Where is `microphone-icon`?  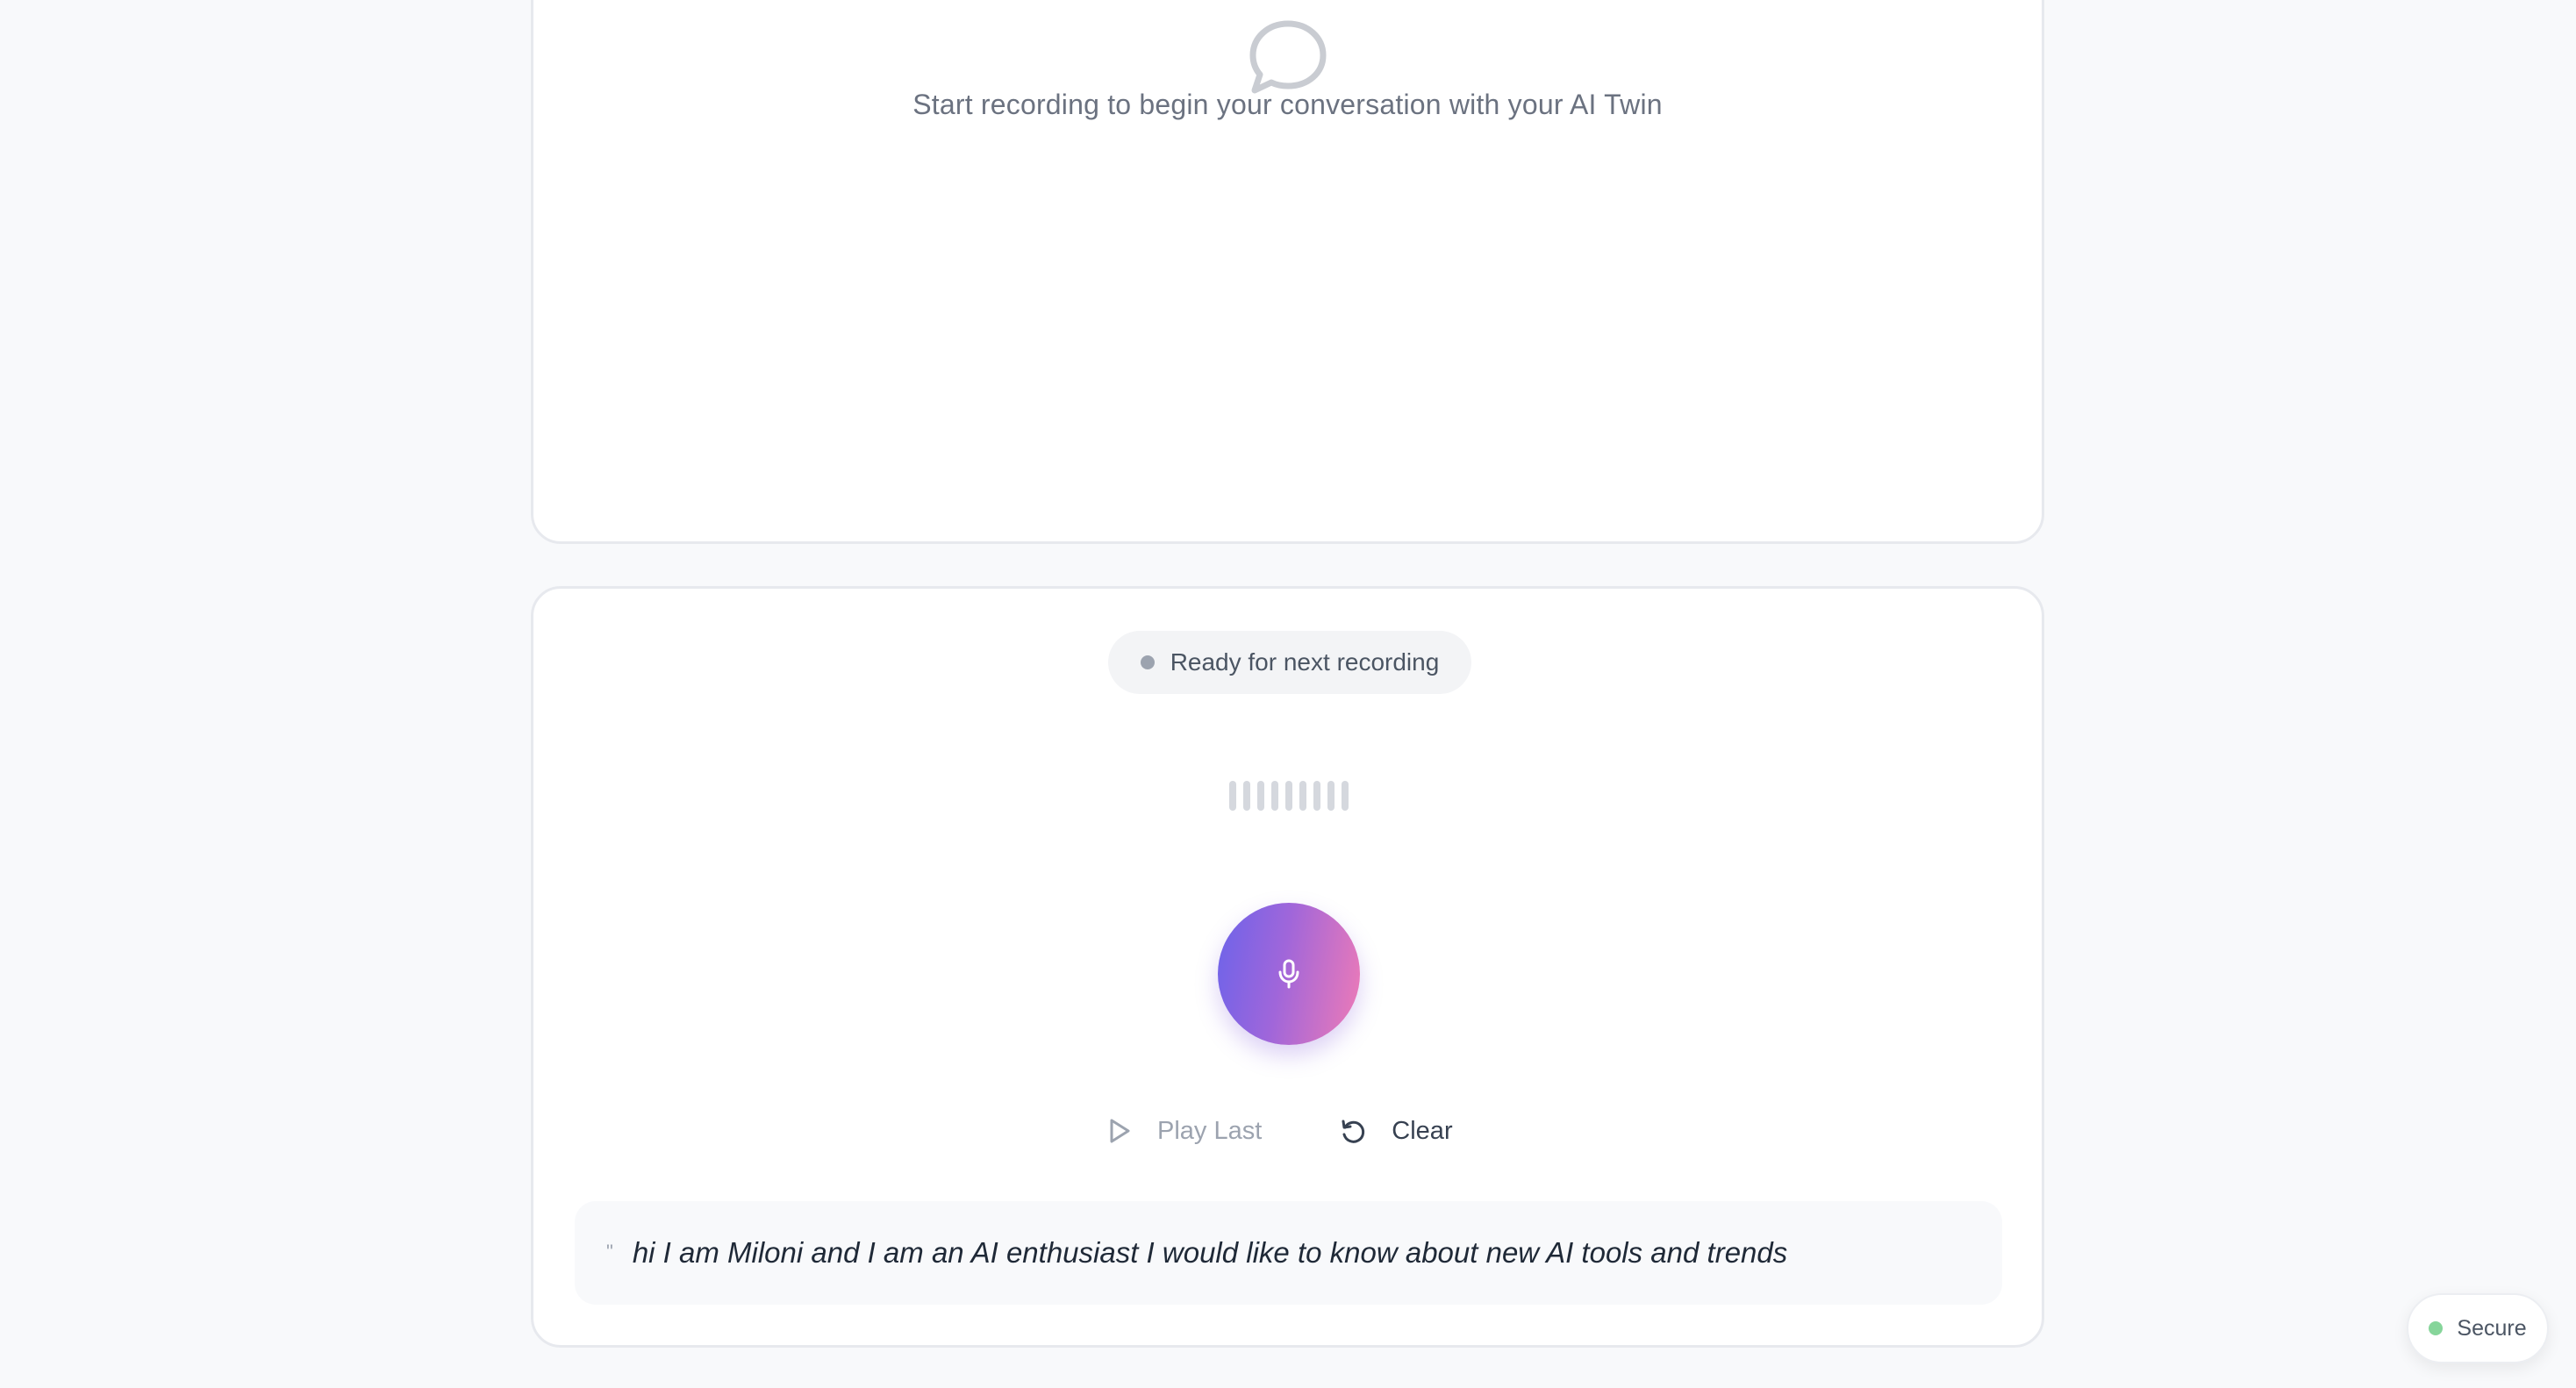
microphone-icon is located at coordinates (1288, 974).